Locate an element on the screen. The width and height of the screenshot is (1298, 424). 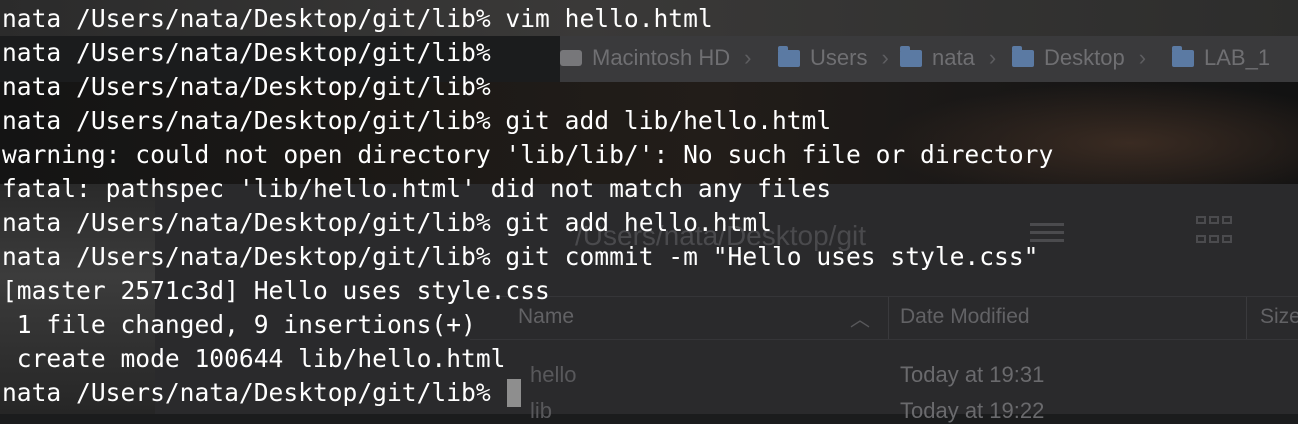
terminal-line: create mode 100644 lib/hello.html is located at coordinates (254, 358).